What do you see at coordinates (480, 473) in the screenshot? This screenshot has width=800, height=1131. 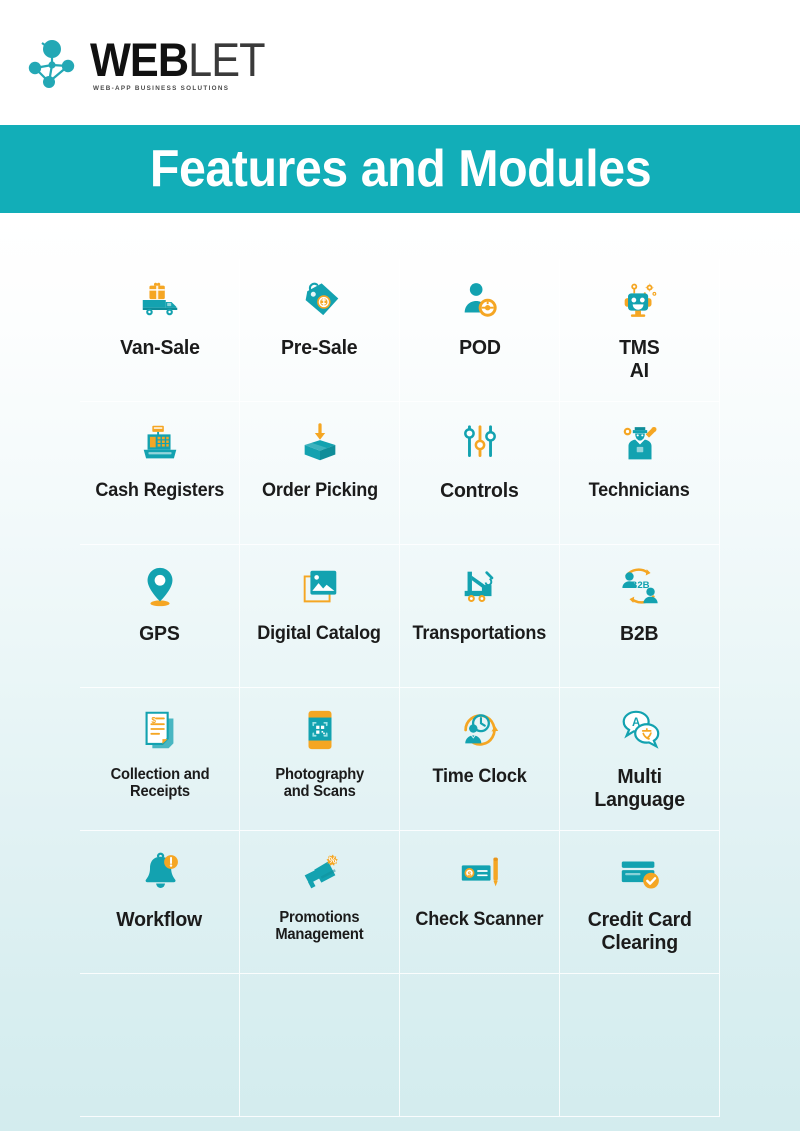 I see `feature-cell: Controls` at bounding box center [480, 473].